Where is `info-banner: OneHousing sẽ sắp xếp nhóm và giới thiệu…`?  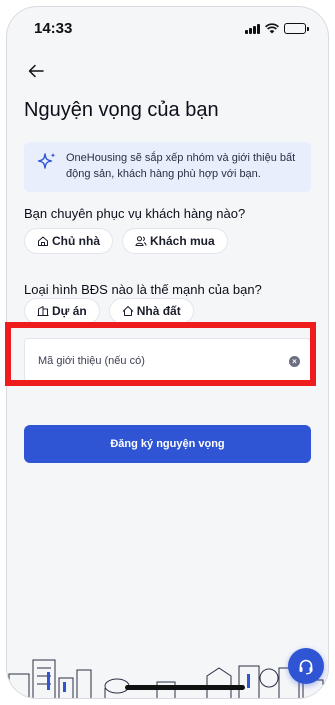
info-banner: OneHousing sẽ sắp xếp nhóm và giới thiệu… is located at coordinates (167, 167).